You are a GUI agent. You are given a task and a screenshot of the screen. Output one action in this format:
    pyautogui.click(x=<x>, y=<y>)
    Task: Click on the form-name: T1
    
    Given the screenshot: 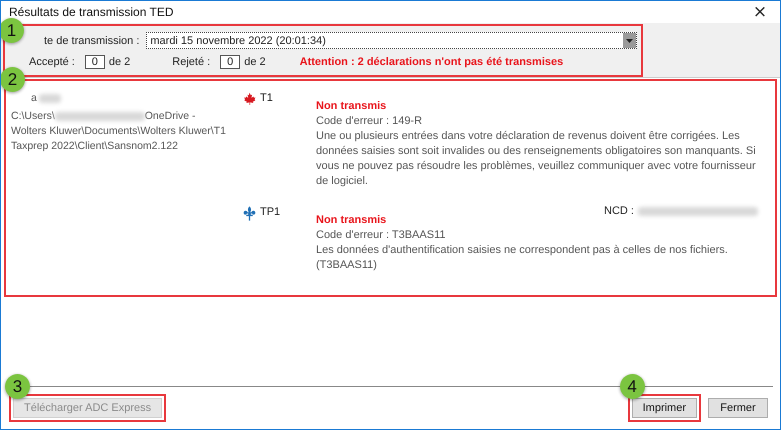 What is the action you would take?
    pyautogui.click(x=266, y=98)
    